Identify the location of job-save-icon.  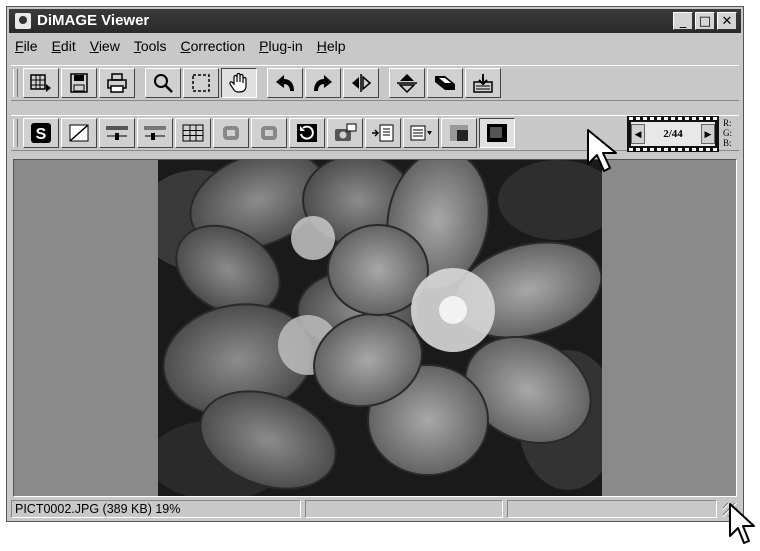
(383, 133).